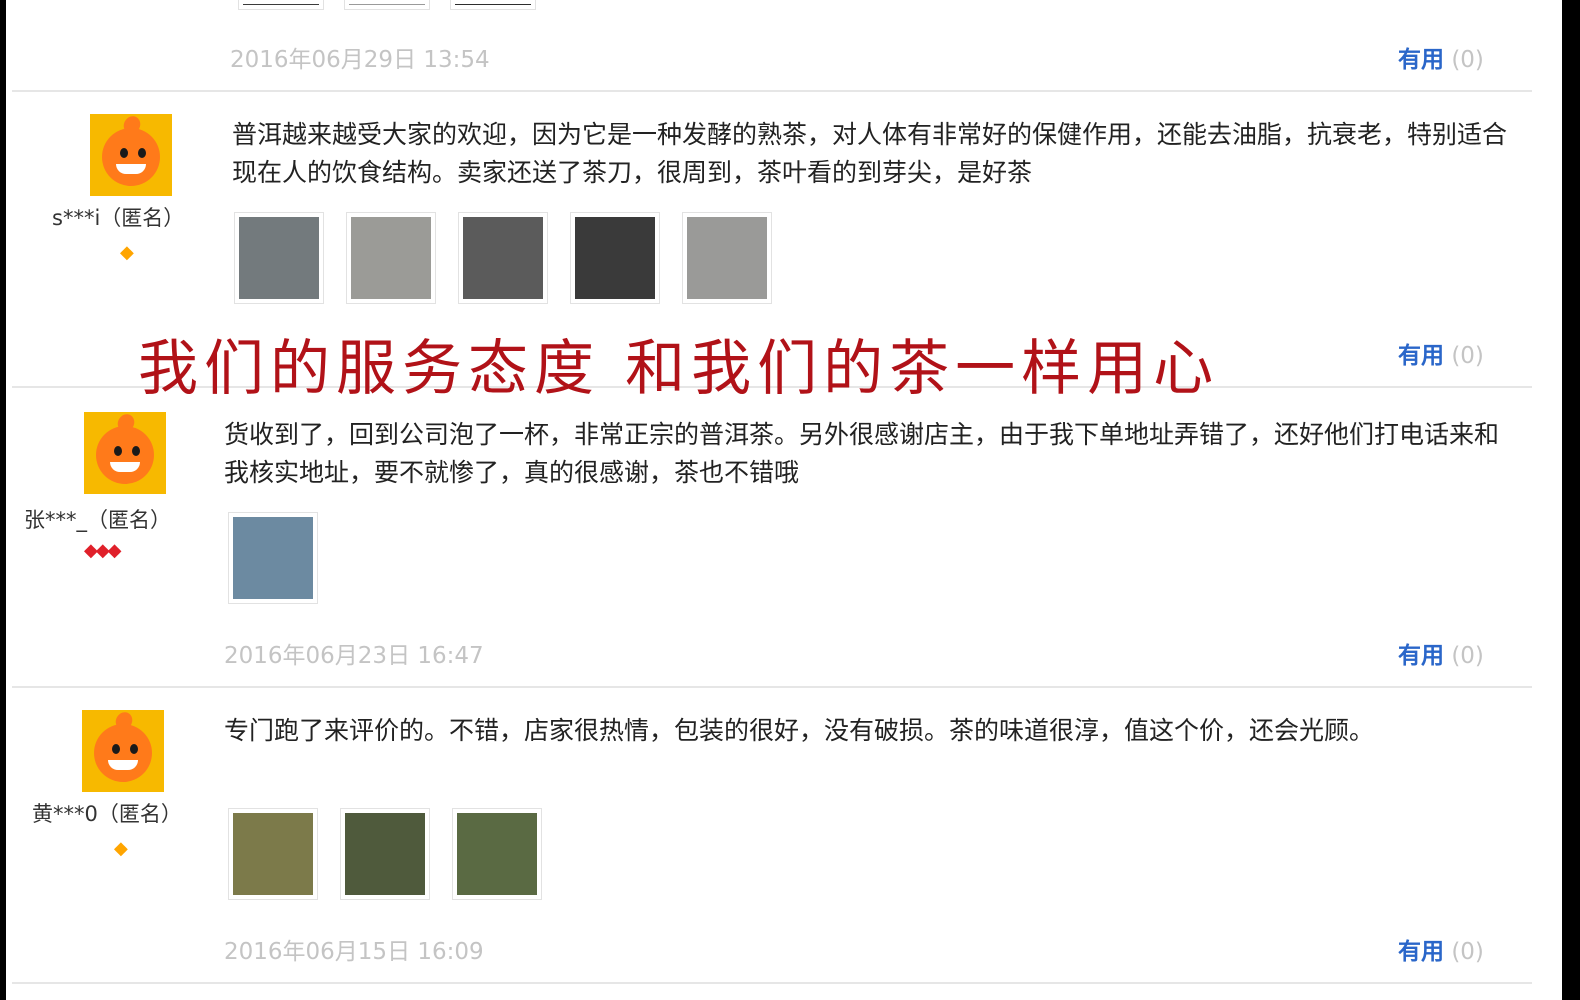 The width and height of the screenshot is (1580, 1000). Describe the element at coordinates (354, 952) in the screenshot. I see `review-date: 2016年06月15日 16:09` at that location.